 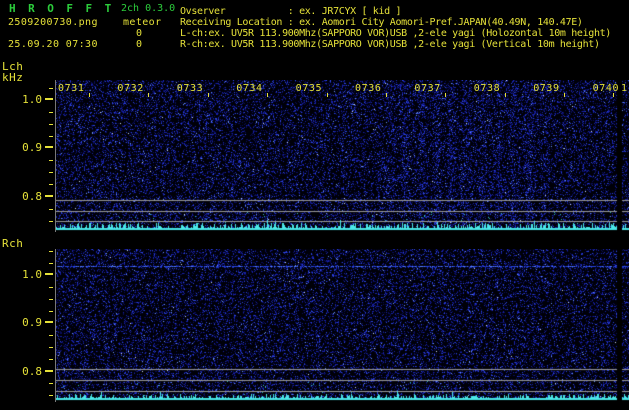 I want to click on rch-freq-label: 1.0, so click(x=32, y=274).